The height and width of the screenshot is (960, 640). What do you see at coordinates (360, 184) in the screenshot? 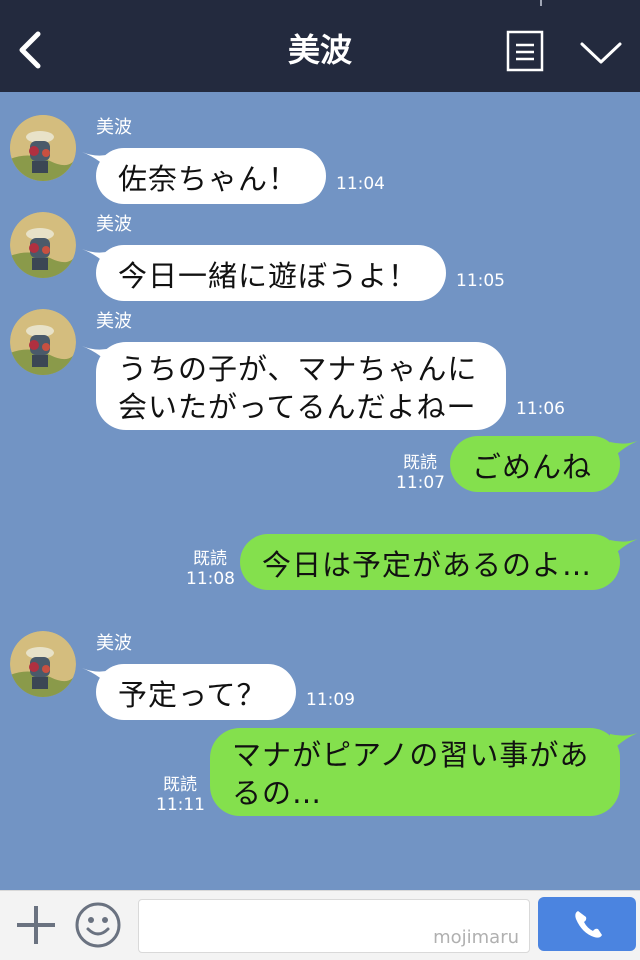
I see `message-time: 11:04` at bounding box center [360, 184].